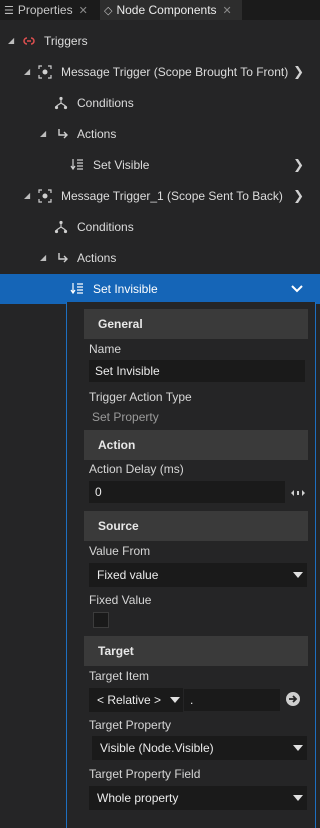 Image resolution: width=320 pixels, height=828 pixels. I want to click on section-header-target: Target, so click(196, 651).